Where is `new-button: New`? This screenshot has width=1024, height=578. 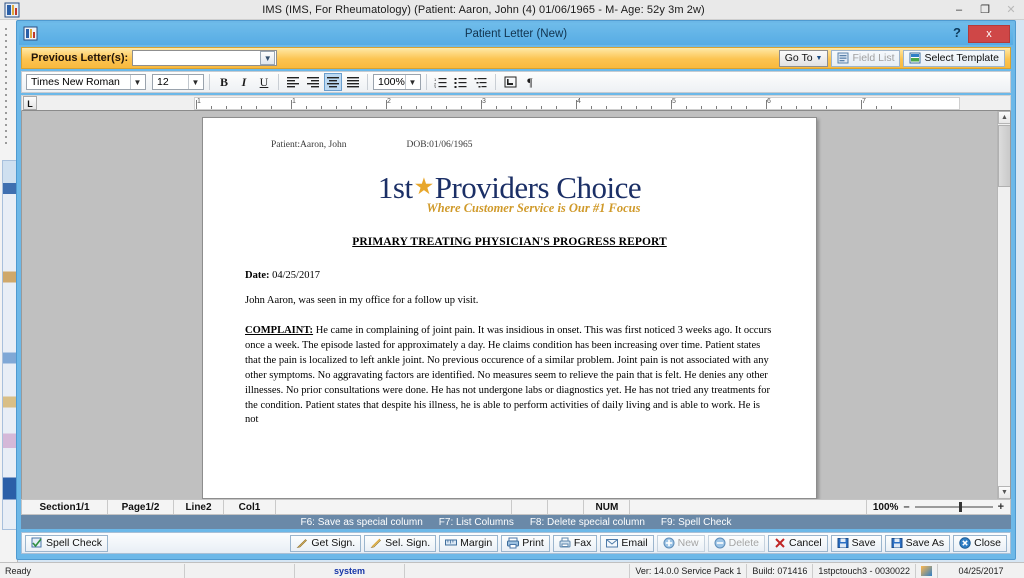 new-button: New is located at coordinates (680, 543).